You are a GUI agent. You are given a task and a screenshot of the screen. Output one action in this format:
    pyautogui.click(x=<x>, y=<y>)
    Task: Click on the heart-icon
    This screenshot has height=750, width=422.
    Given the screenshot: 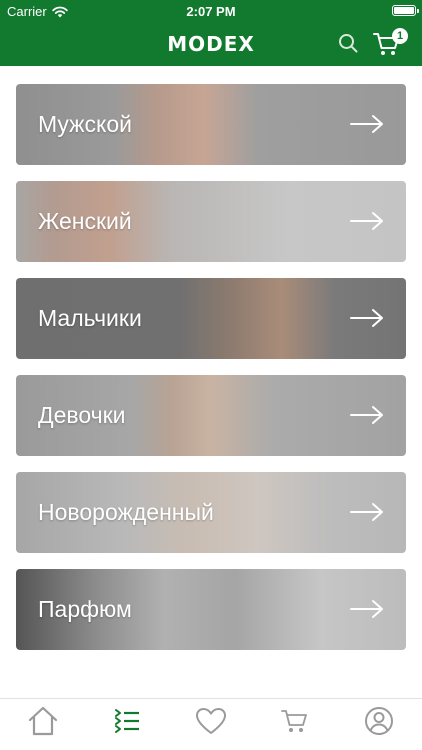 What is the action you would take?
    pyautogui.click(x=211, y=721)
    